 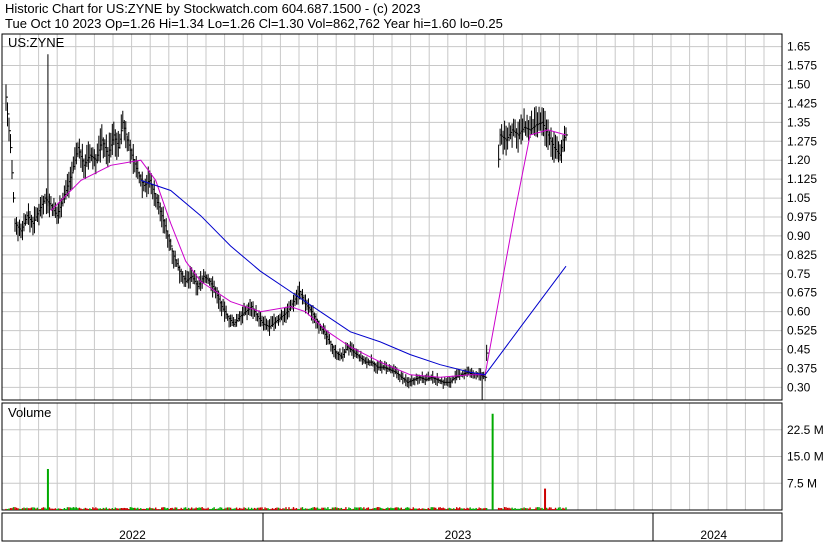 I want to click on price-tick-label: 1.05, so click(x=799, y=198).